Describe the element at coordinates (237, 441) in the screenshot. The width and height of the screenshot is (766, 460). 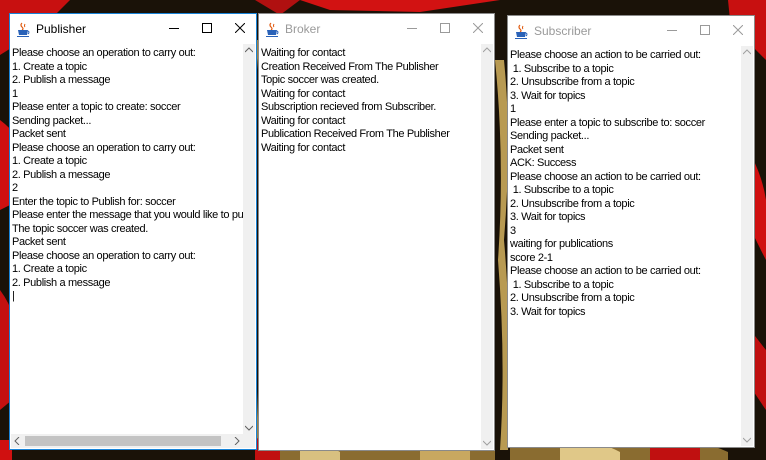
I see `scroll-right-arrow-icon` at that location.